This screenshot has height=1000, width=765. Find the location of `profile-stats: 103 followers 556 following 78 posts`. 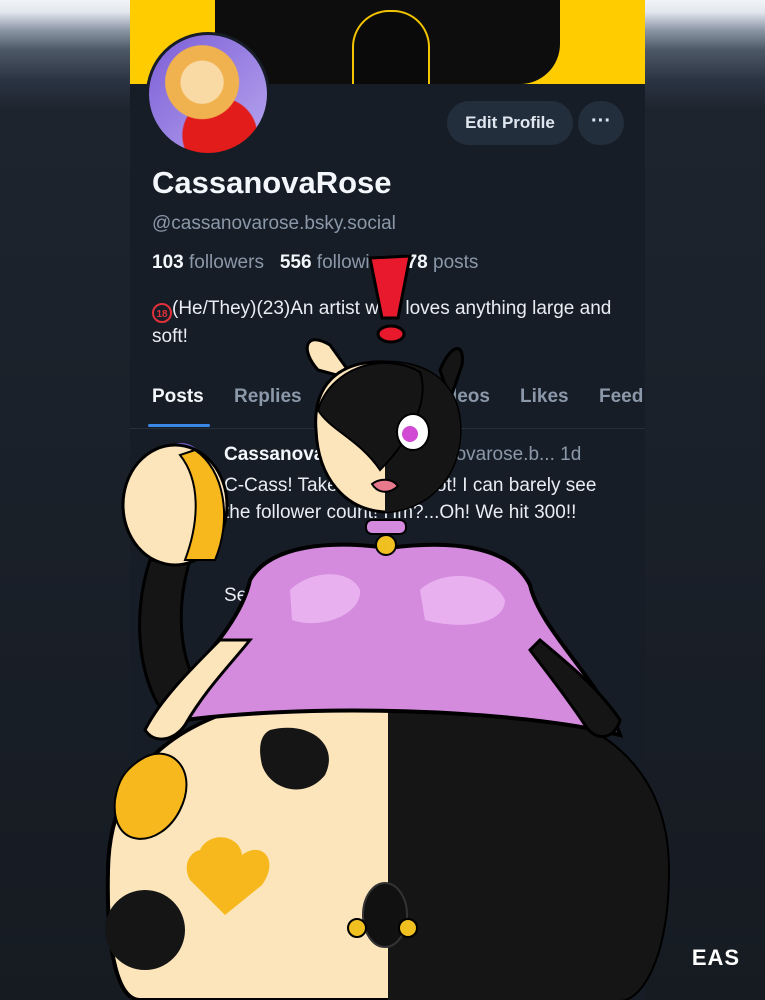

profile-stats: 103 followers 556 following 78 posts is located at coordinates (315, 263).